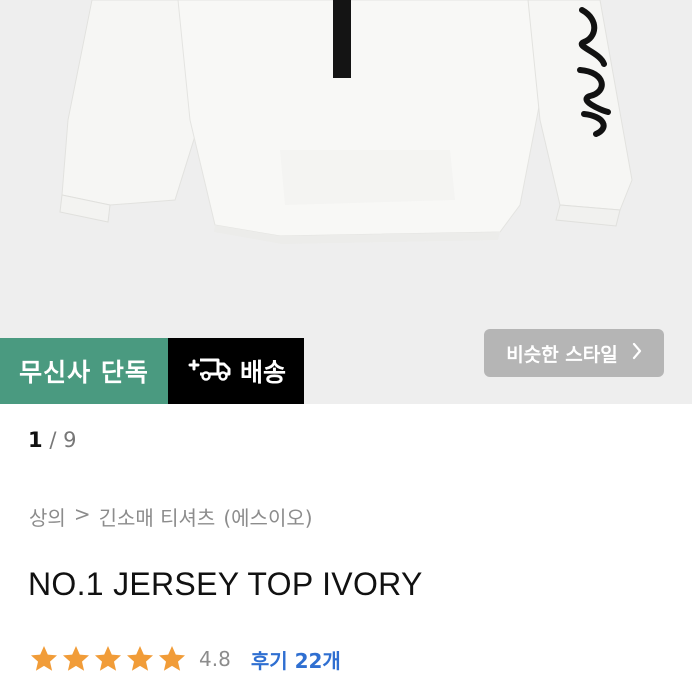 The image size is (692, 692). I want to click on delivery-badge-label: 배송, so click(262, 372).